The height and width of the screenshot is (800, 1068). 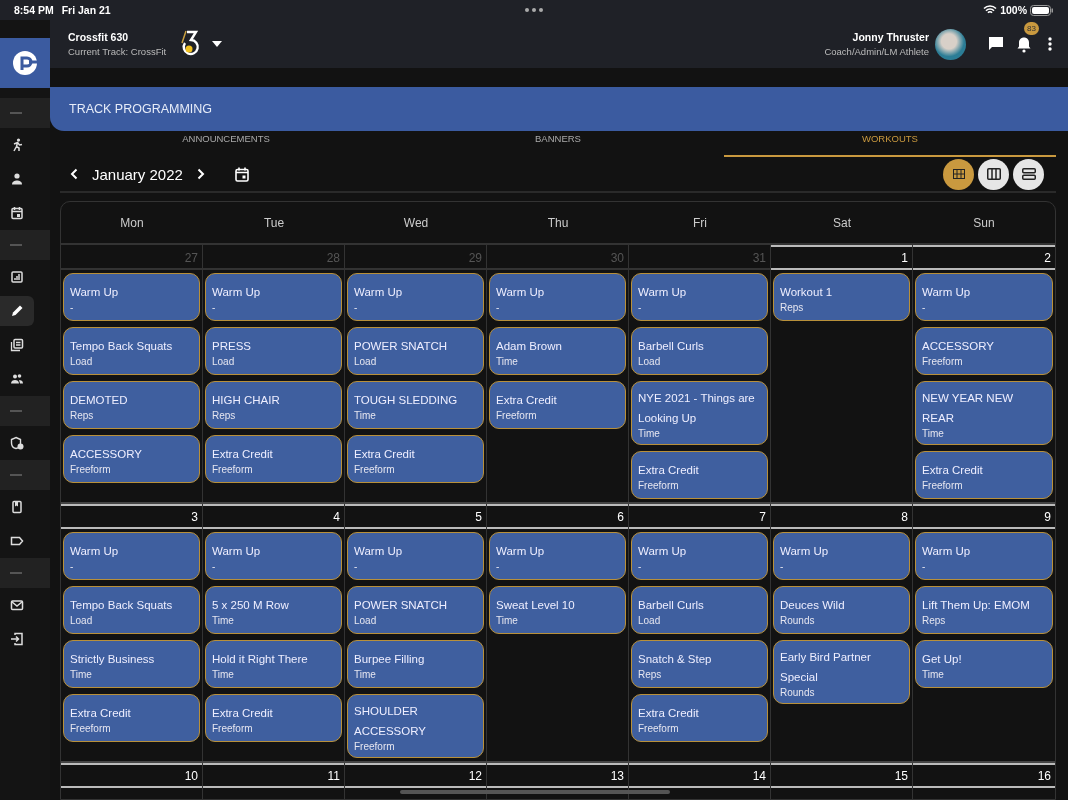 I want to click on weekday-label: Fri, so click(x=700, y=222).